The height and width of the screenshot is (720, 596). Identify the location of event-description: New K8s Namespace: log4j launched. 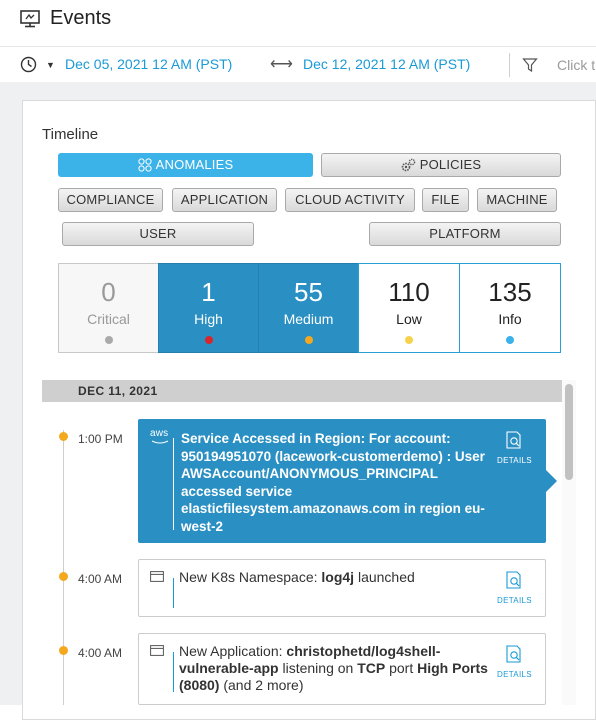
(334, 577).